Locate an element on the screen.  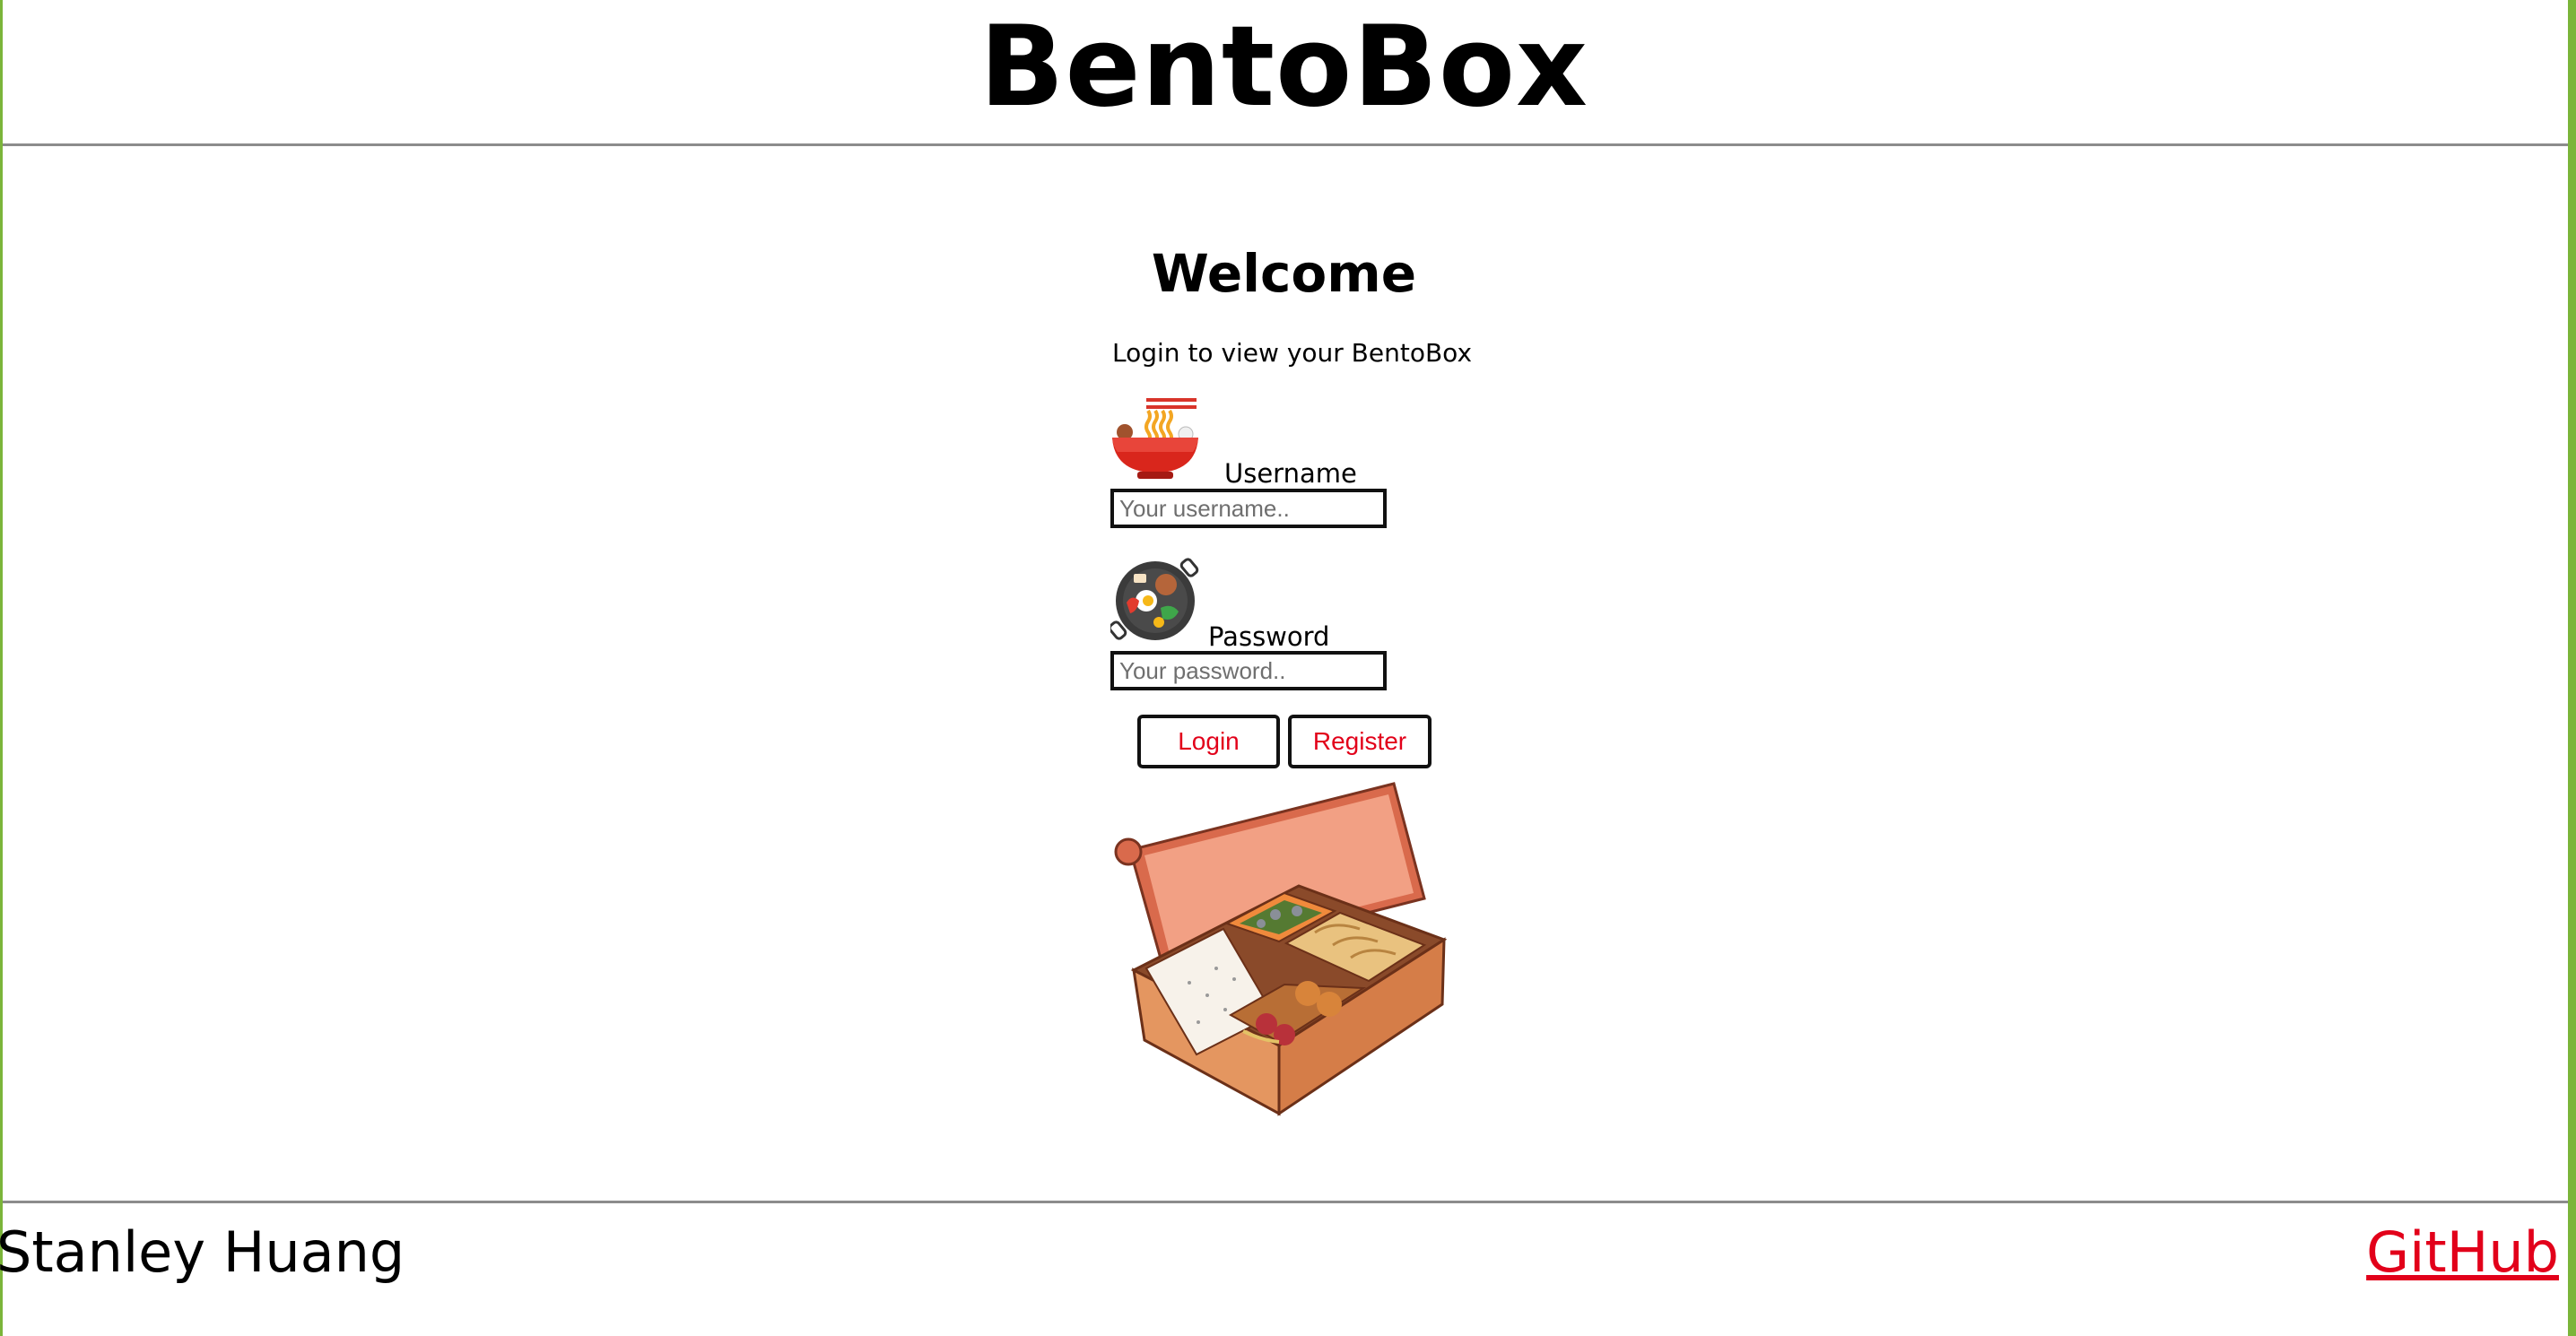
site-title: BentoBox is located at coordinates (1284, 67).